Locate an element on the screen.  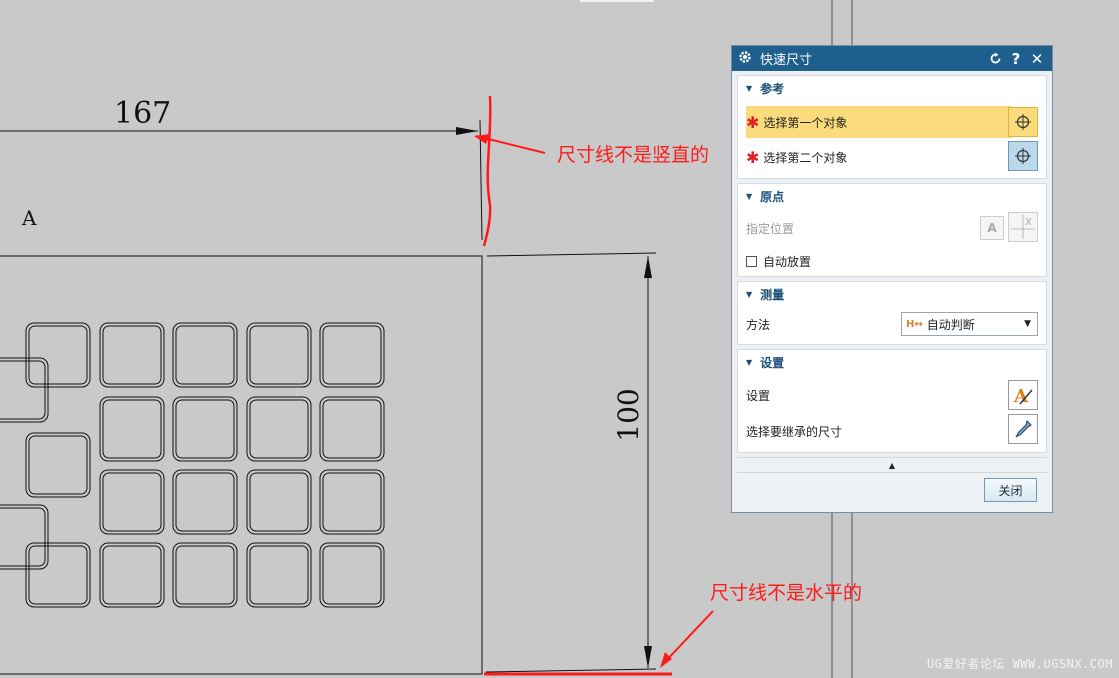
dialog-title: 快速尺寸 is located at coordinates (786, 60).